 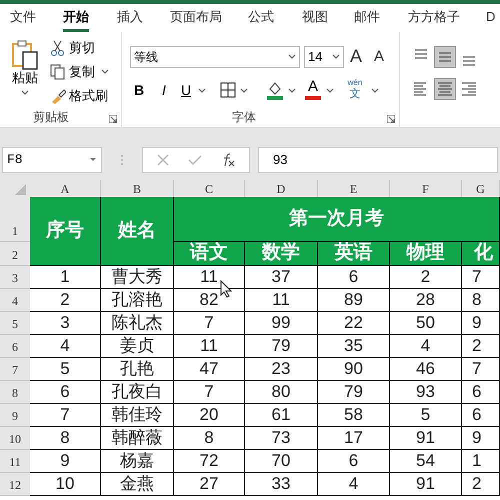 What do you see at coordinates (426, 188) in the screenshot?
I see `column-header: F` at bounding box center [426, 188].